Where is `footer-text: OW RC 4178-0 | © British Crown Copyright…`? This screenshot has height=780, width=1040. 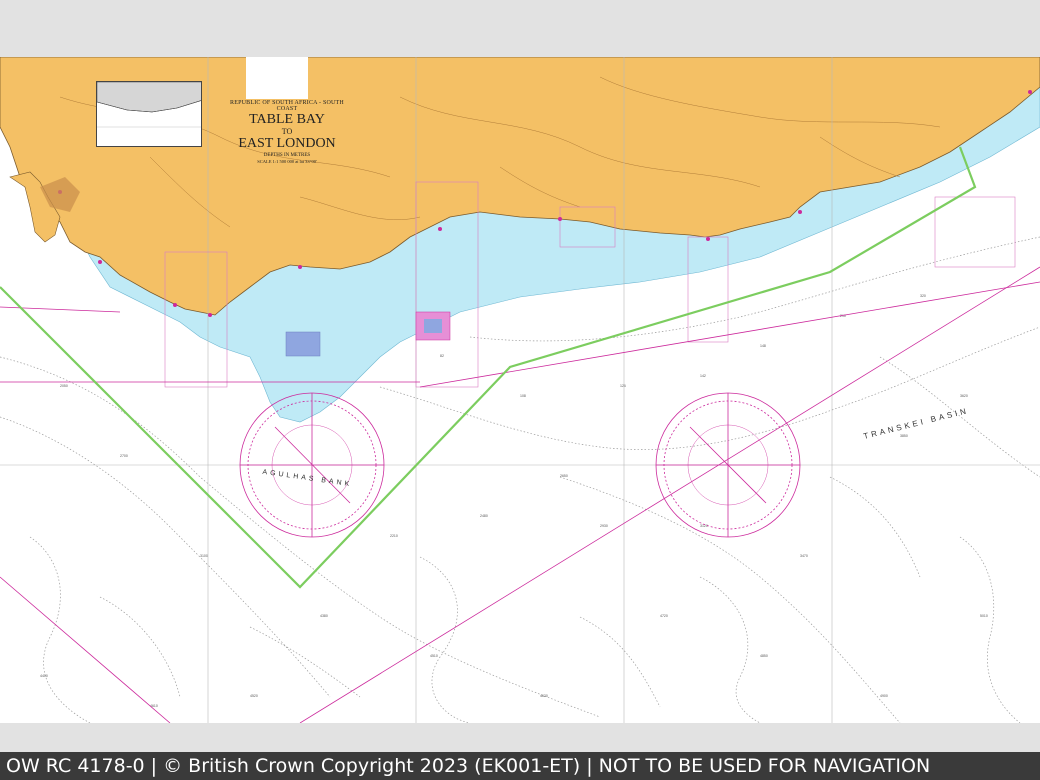 footer-text: OW RC 4178-0 | © British Crown Copyright… is located at coordinates (468, 766).